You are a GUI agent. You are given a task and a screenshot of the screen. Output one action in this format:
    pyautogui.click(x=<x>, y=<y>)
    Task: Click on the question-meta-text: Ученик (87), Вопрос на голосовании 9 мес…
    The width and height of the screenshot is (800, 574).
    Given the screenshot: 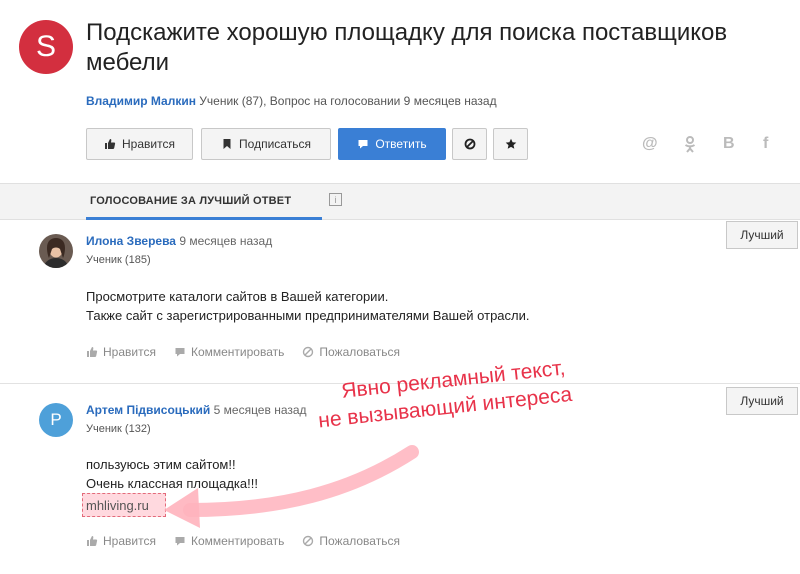 What is the action you would take?
    pyautogui.click(x=348, y=101)
    